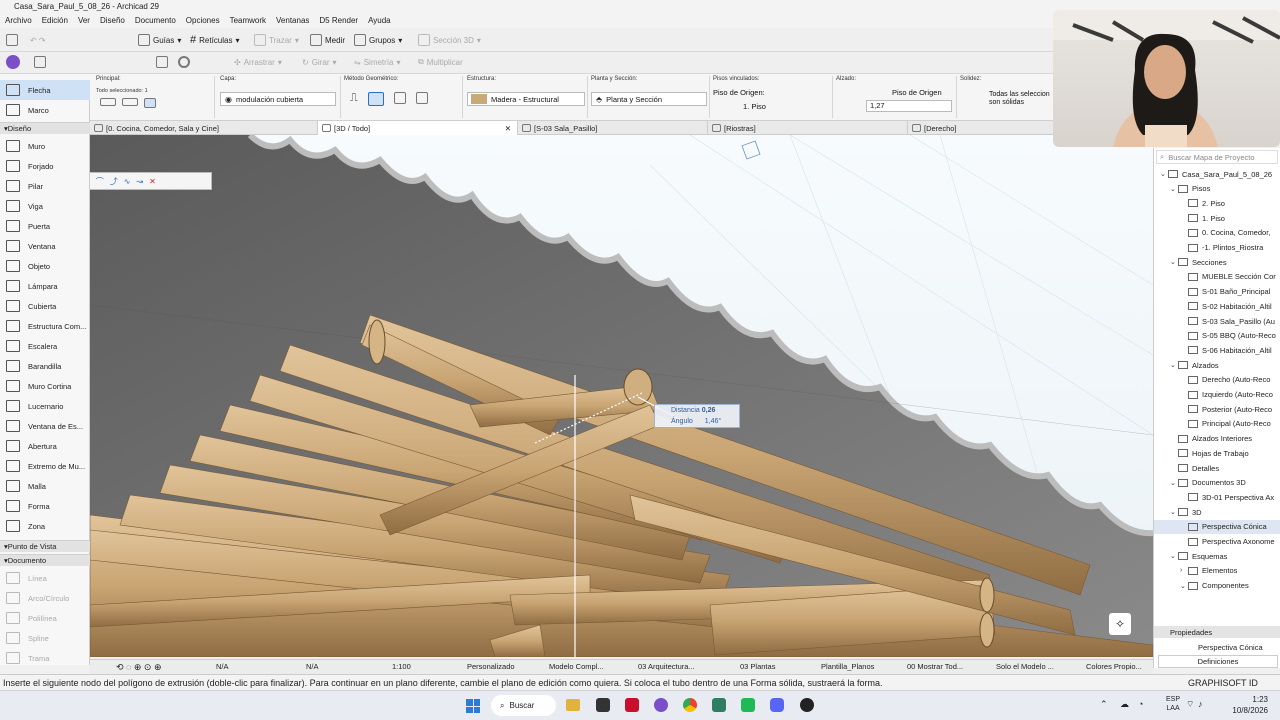  Describe the element at coordinates (777, 705) in the screenshot. I see `discord-icon` at that location.